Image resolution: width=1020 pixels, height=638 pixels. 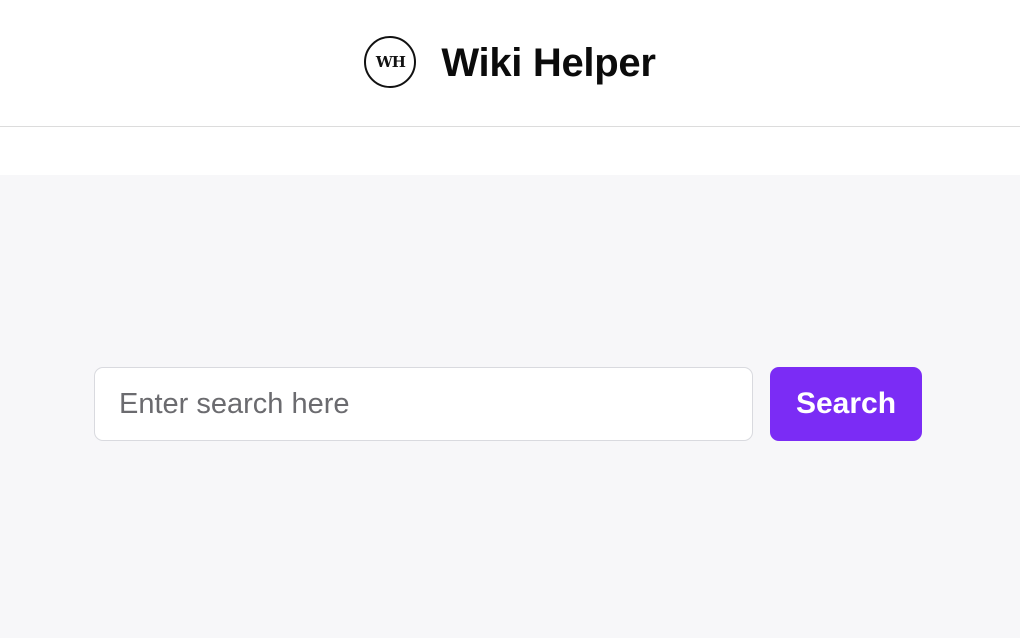 What do you see at coordinates (846, 404) in the screenshot?
I see `search-button: Search` at bounding box center [846, 404].